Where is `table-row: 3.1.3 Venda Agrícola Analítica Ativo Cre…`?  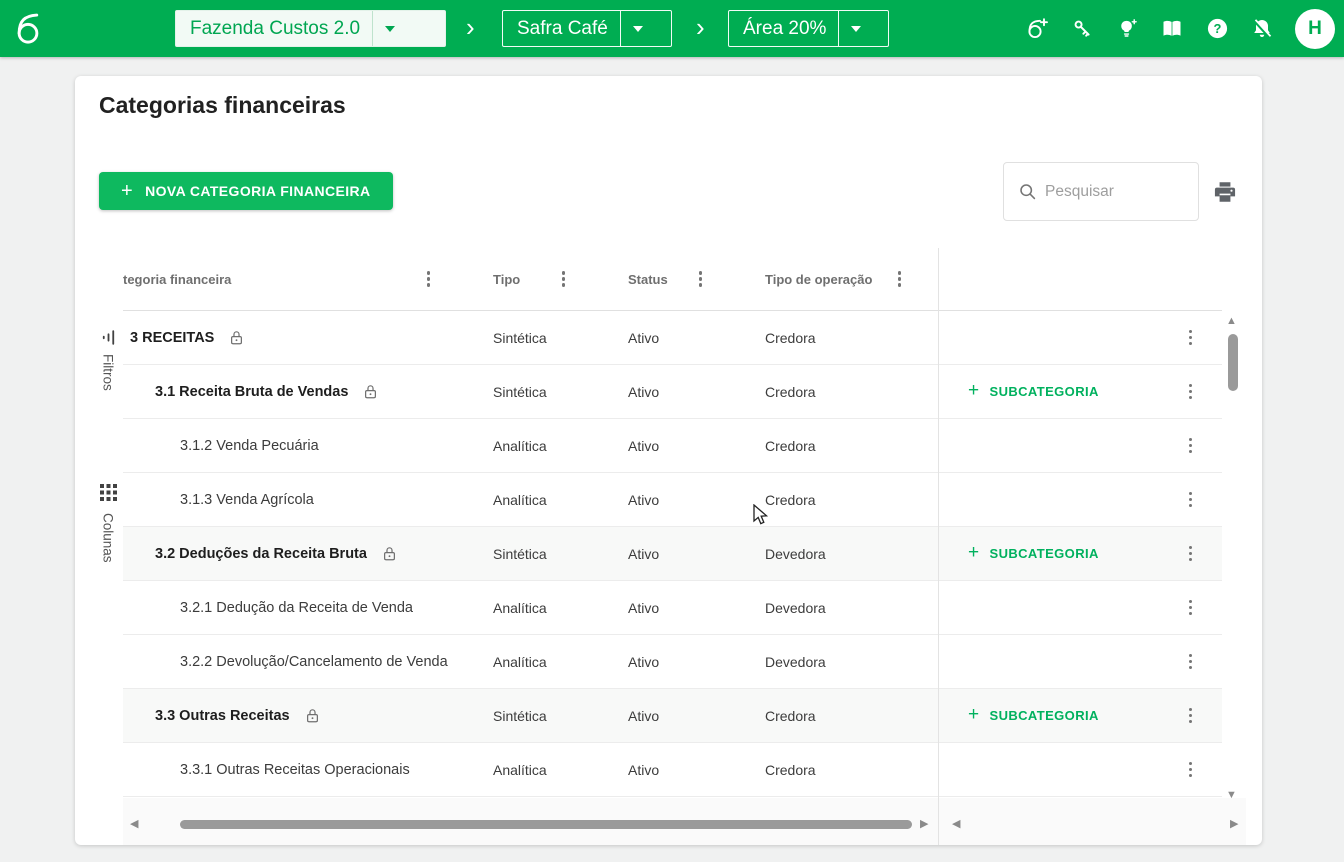
table-row: 3.1.3 Venda Agrícola Analítica Ativo Cre… is located at coordinates (672, 500).